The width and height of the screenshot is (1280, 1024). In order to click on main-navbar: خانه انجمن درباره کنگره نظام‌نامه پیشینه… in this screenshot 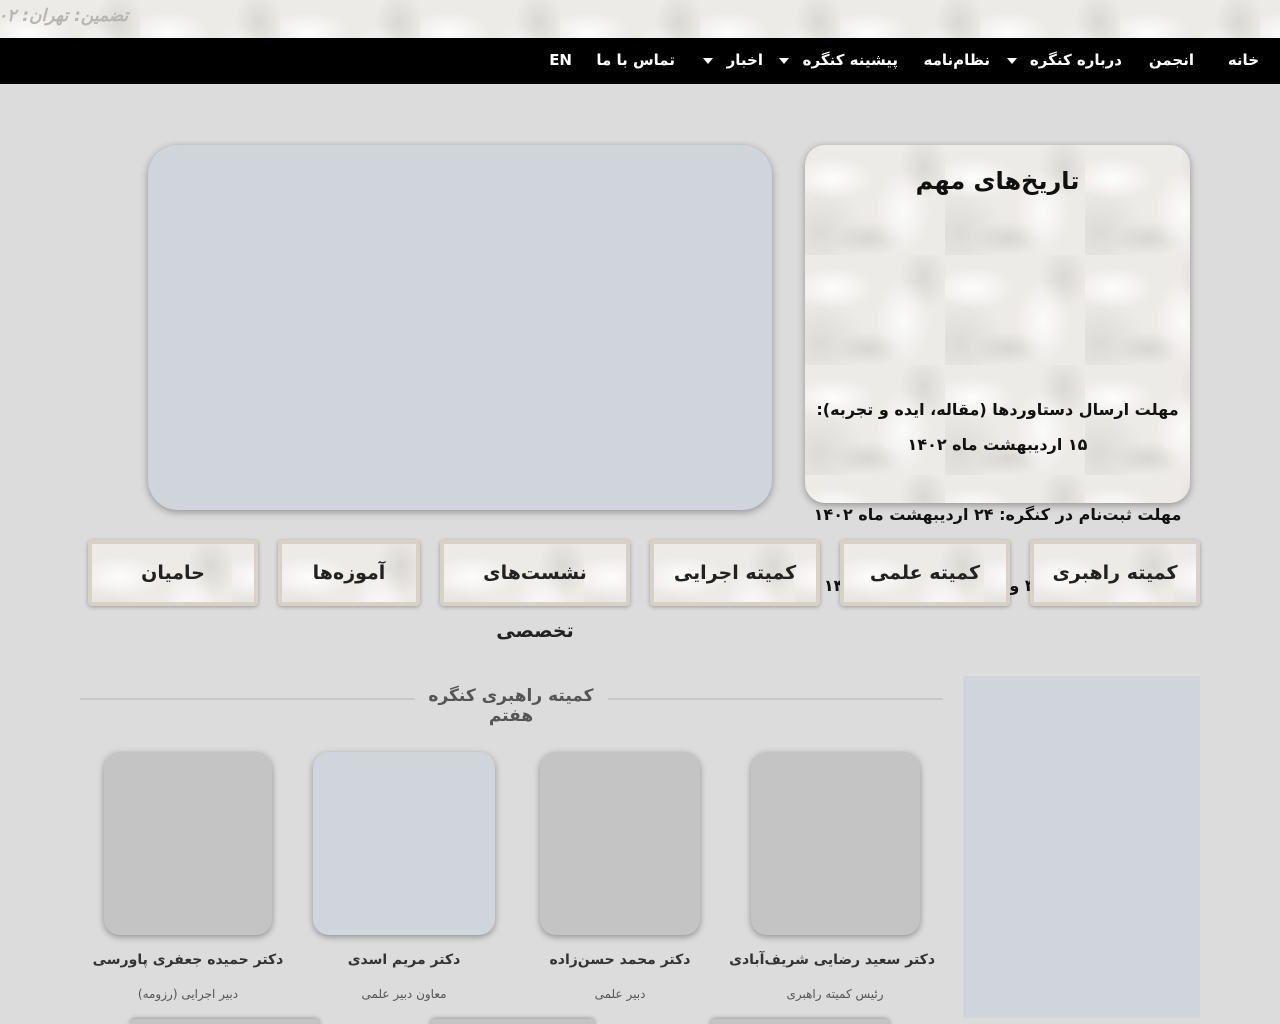, I will do `click(640, 61)`.